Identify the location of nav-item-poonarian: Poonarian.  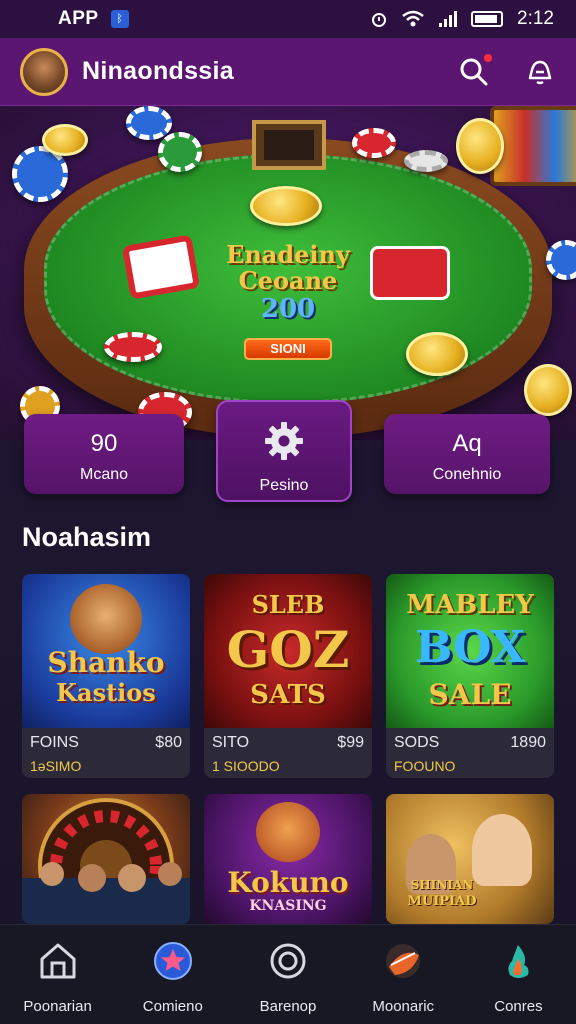
(57, 974).